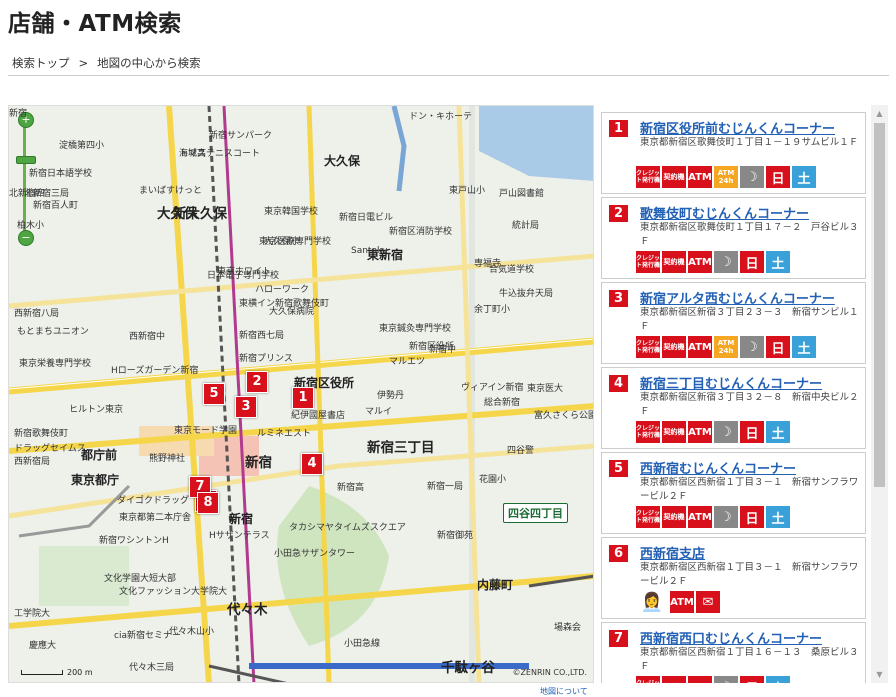 The height and width of the screenshot is (697, 896). What do you see at coordinates (26, 238) in the screenshot?
I see `zoom-out-button: −` at bounding box center [26, 238].